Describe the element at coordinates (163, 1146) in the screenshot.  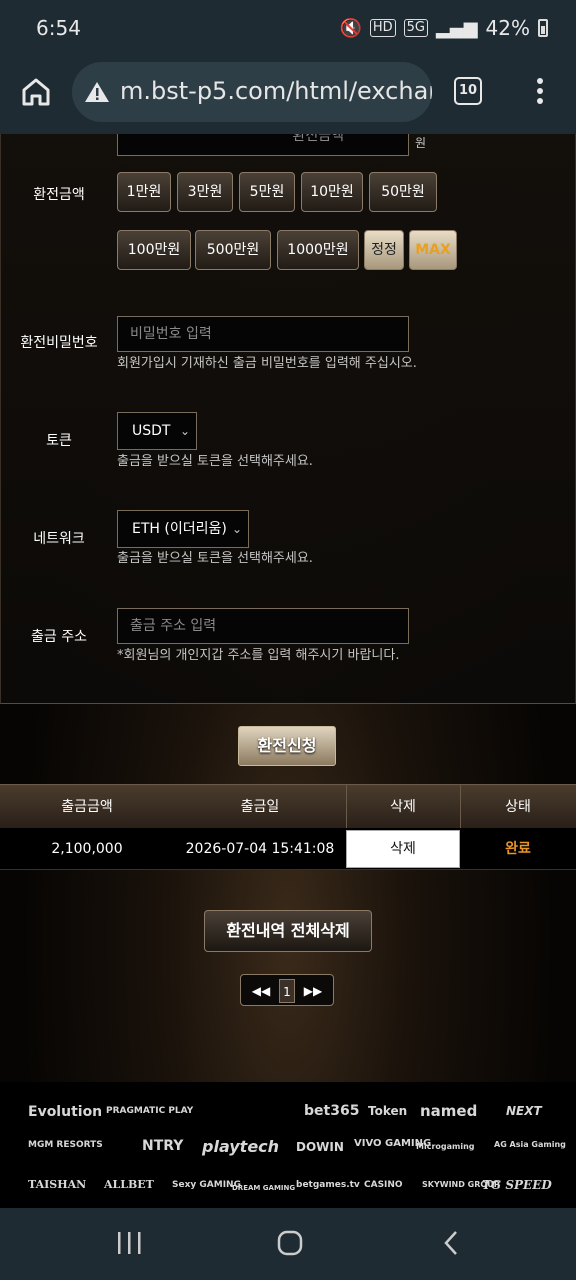
I see `logo-ntry: NTRY` at that location.